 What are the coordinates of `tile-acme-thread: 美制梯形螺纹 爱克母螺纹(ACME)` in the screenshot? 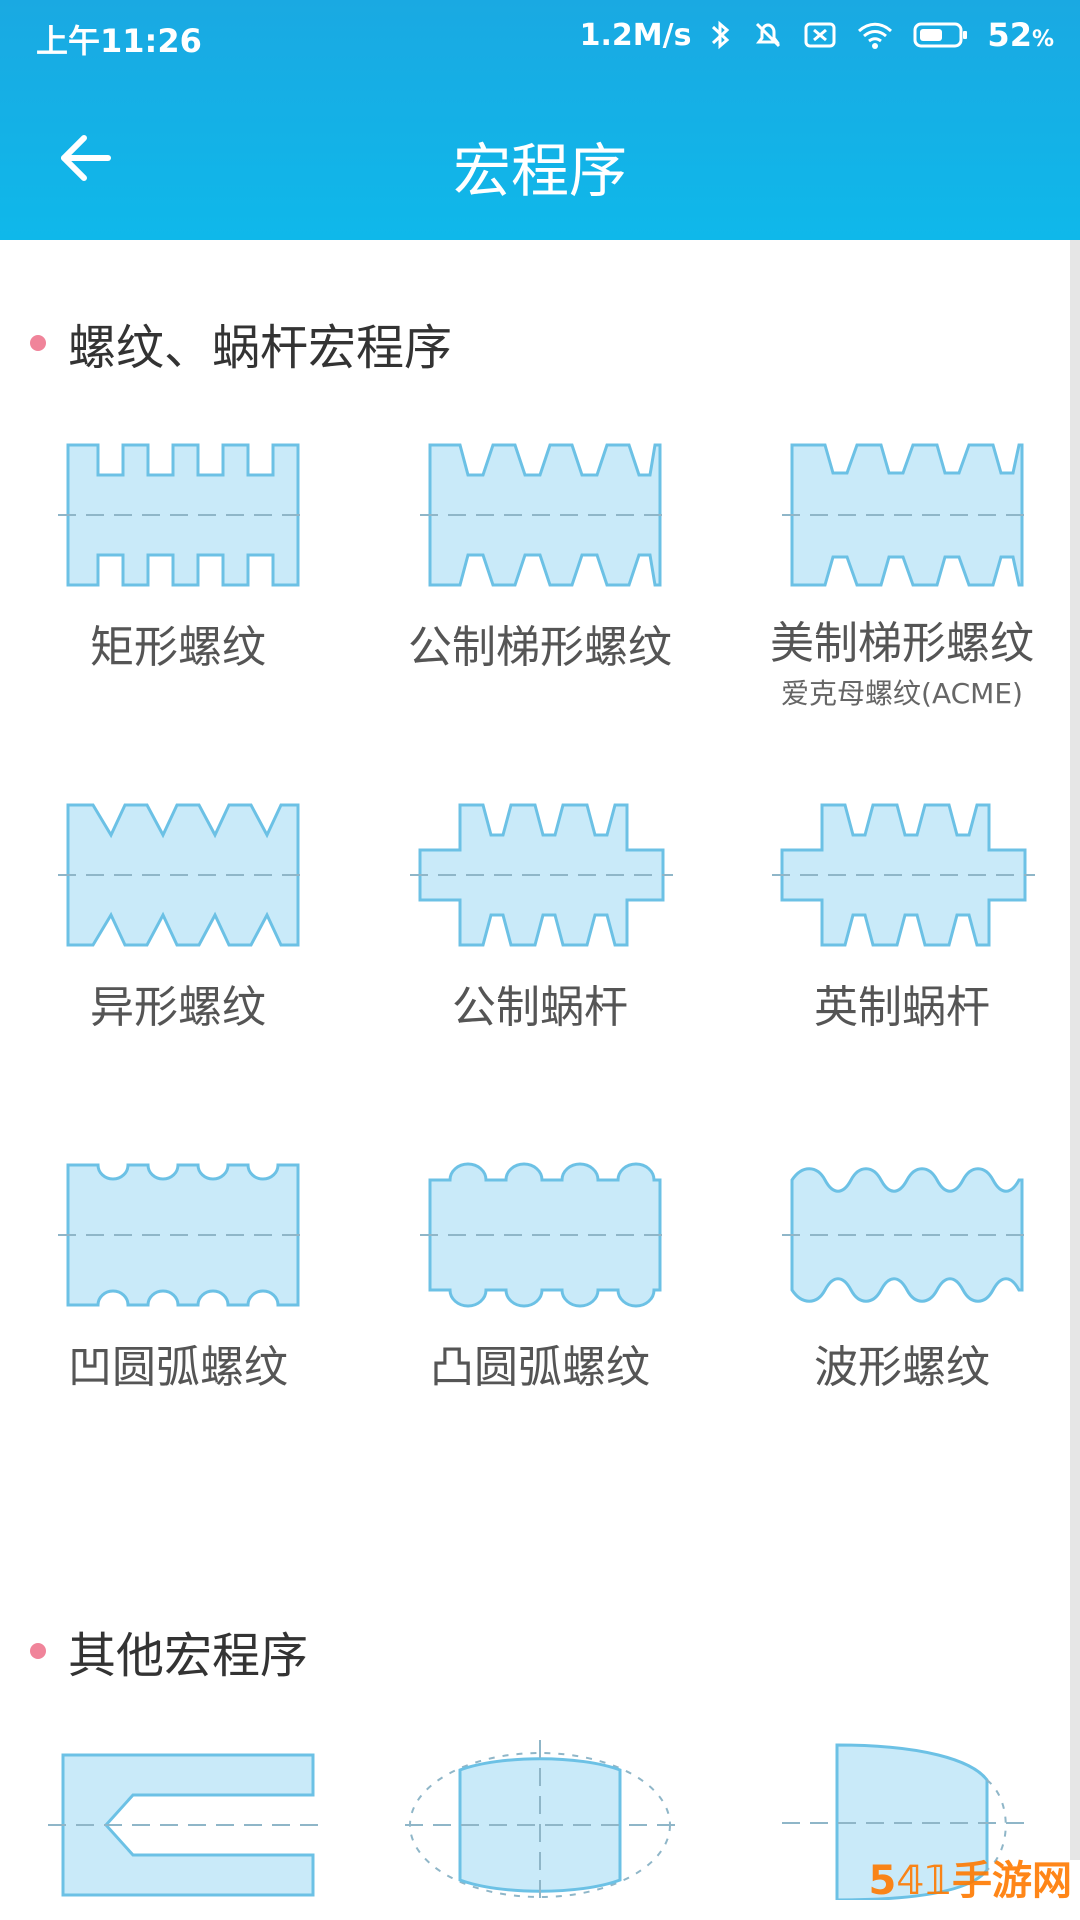 It's located at (902, 576).